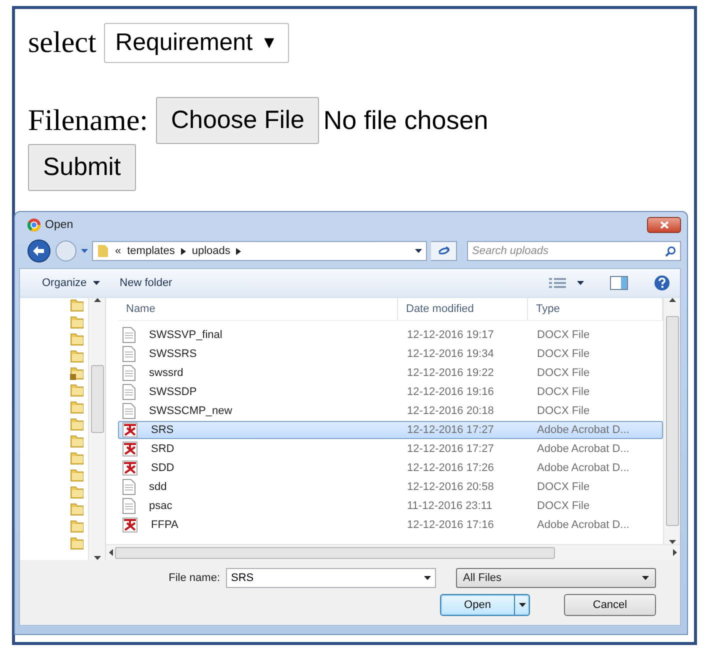 The height and width of the screenshot is (648, 702). I want to click on requirement-dropdown: Requirement ▼, so click(196, 43).